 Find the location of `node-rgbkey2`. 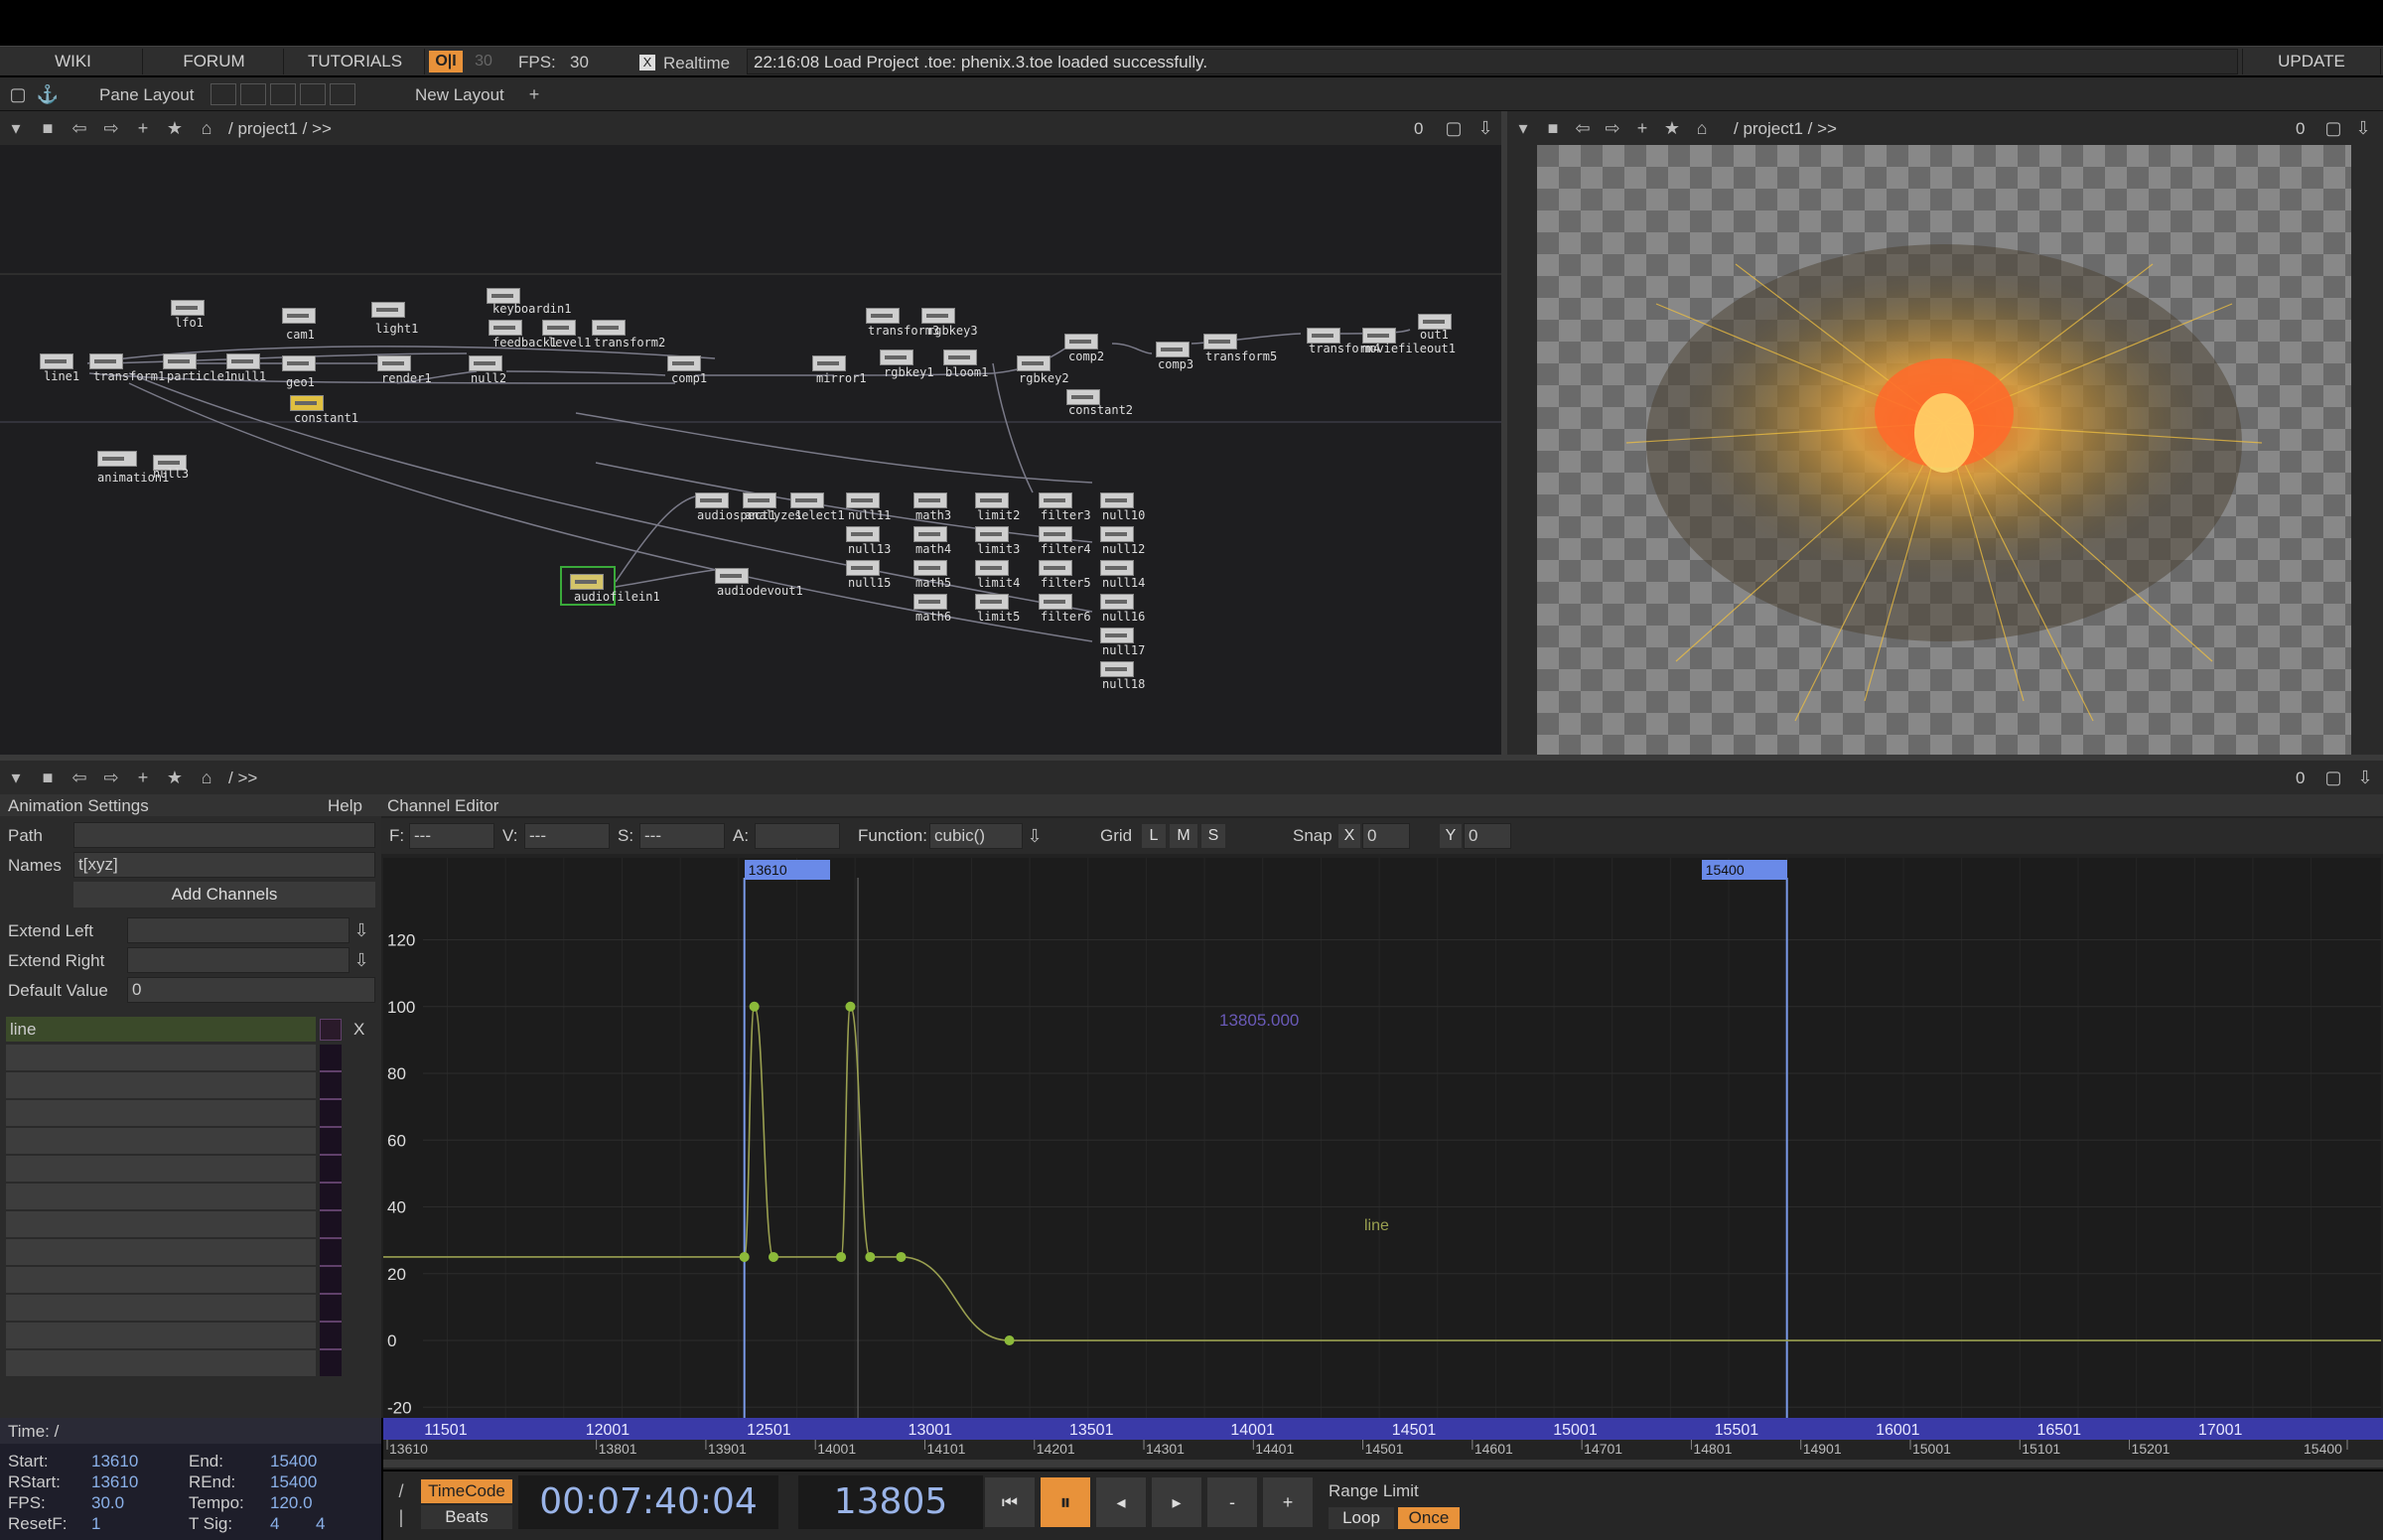

node-rgbkey2 is located at coordinates (1034, 363).